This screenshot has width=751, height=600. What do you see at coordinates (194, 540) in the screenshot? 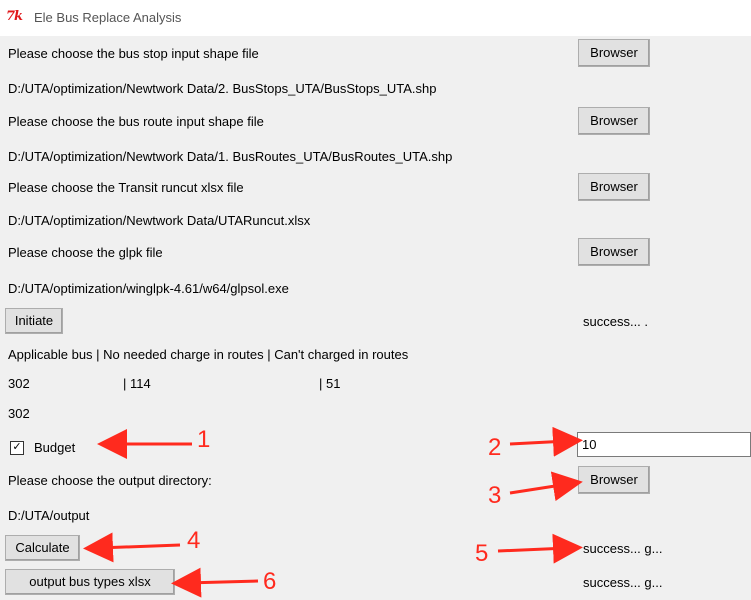
I see `annotation-number-4: 4` at bounding box center [194, 540].